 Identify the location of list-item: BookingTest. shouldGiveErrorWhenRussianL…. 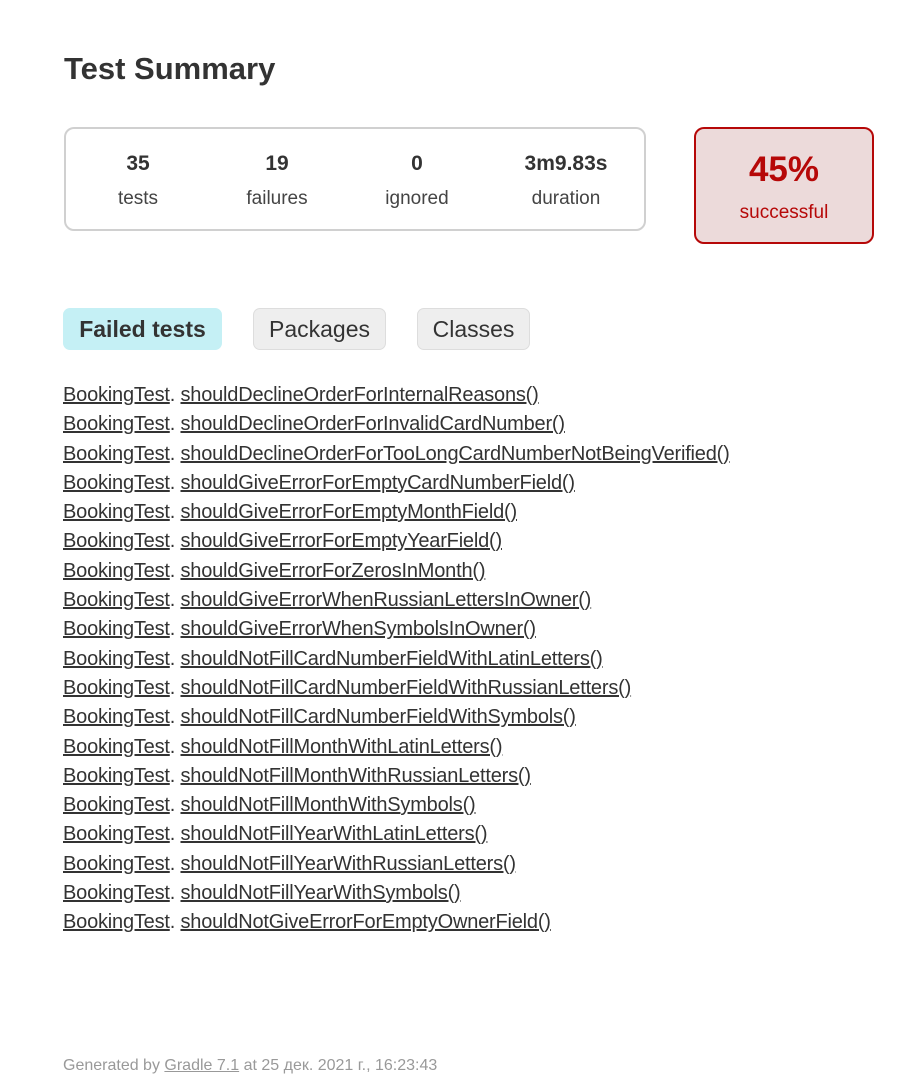
(396, 600).